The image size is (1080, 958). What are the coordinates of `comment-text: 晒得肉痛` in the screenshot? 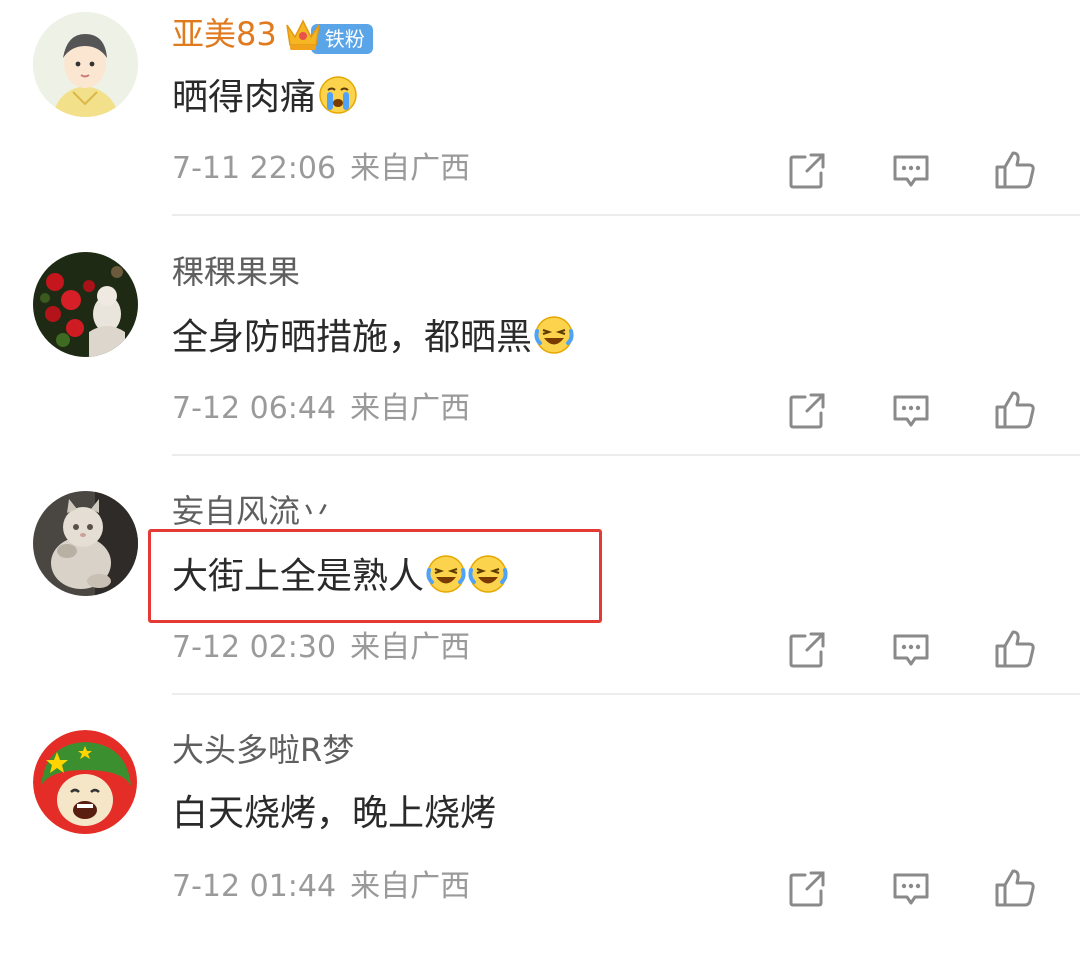 It's located at (244, 97).